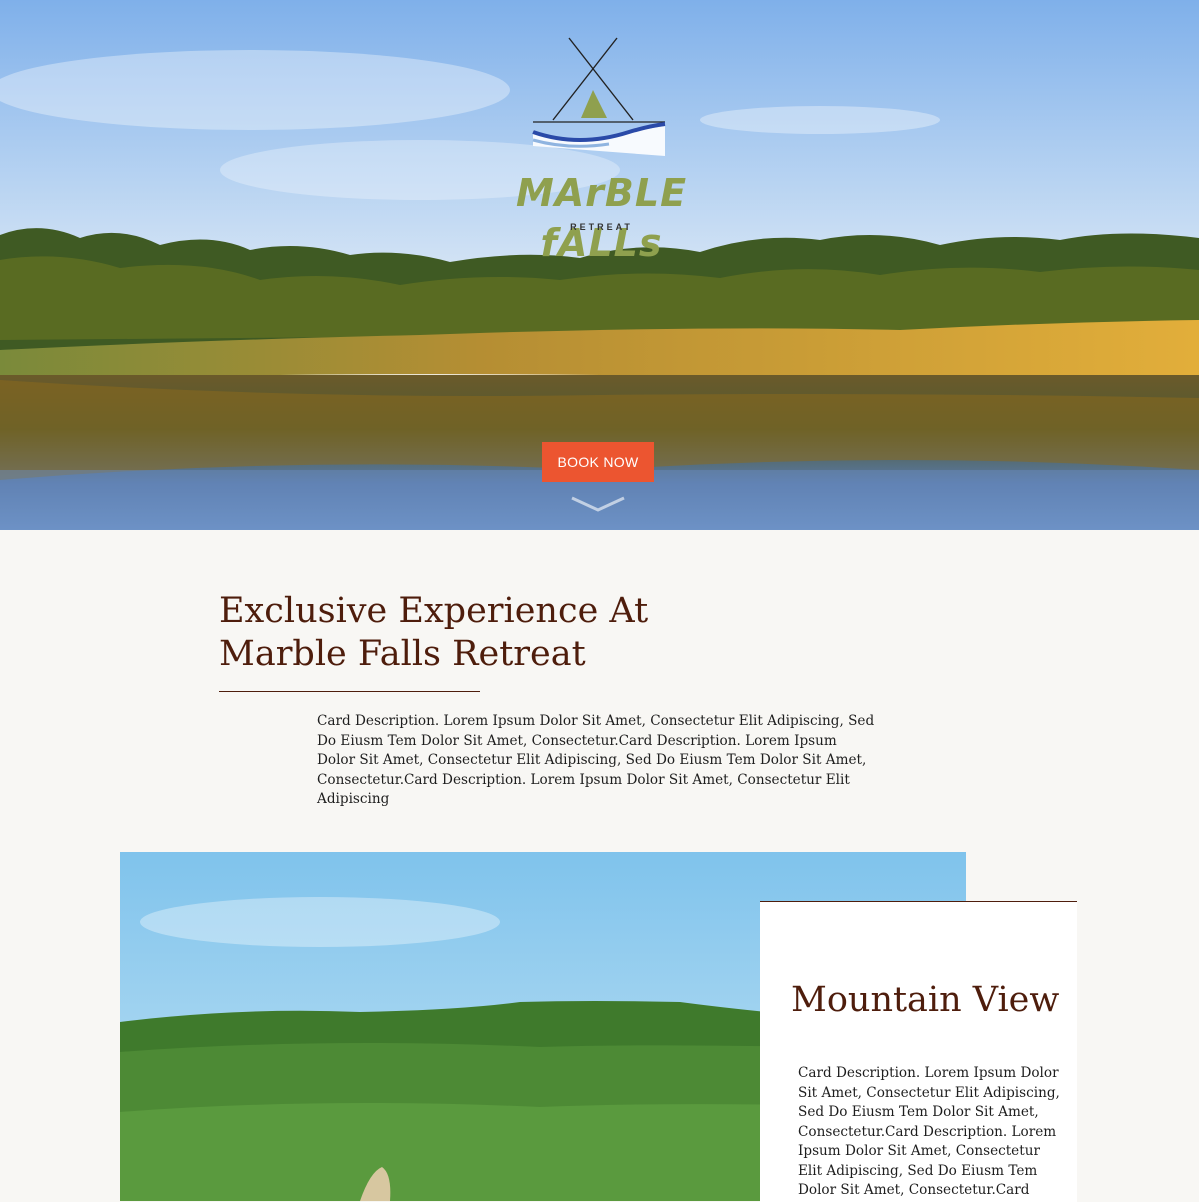 This screenshot has width=1199, height=1202. What do you see at coordinates (598, 504) in the screenshot?
I see `chevron-down-icon` at bounding box center [598, 504].